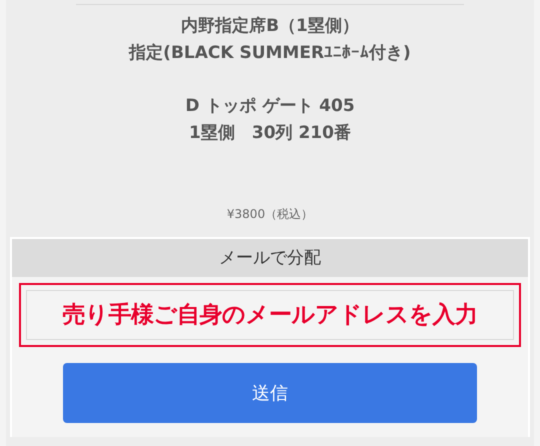 Image resolution: width=540 pixels, height=446 pixels. I want to click on ticket-text: 指定(BLACK SUMMERﾕﾆﾎｰﾑ付き), so click(270, 53).